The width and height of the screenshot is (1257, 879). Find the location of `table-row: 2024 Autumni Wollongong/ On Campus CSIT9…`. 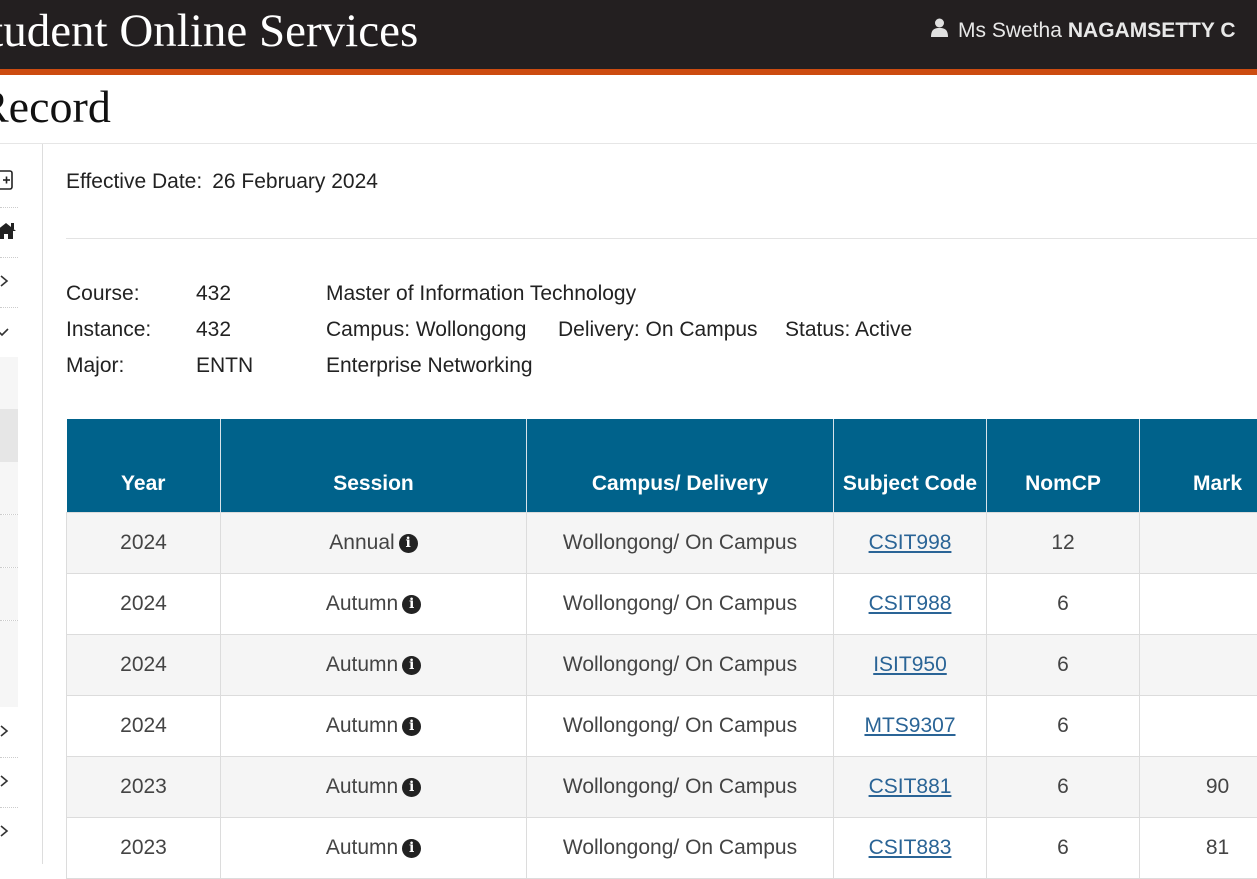

table-row: 2024 Autumni Wollongong/ On Campus CSIT9… is located at coordinates (662, 604).